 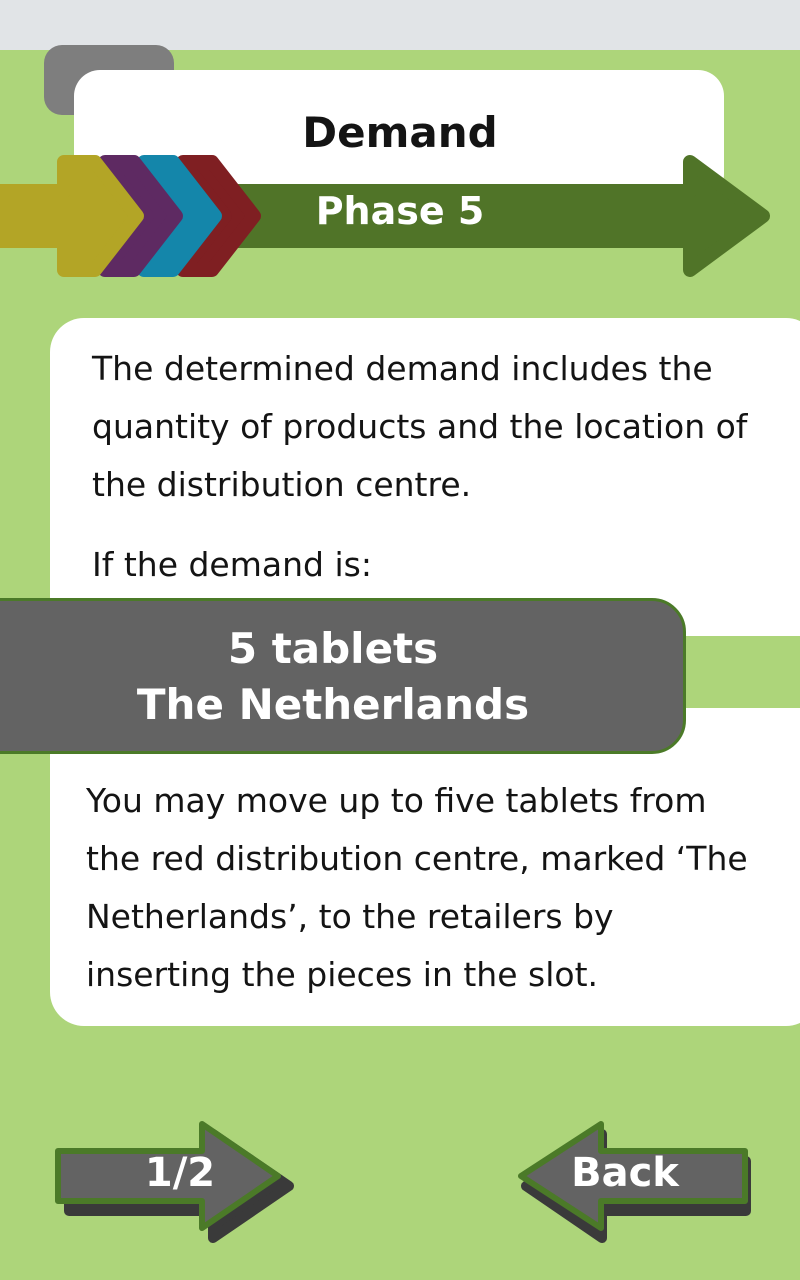 I want to click on page-indicator-label: 1/2, so click(x=180, y=1173).